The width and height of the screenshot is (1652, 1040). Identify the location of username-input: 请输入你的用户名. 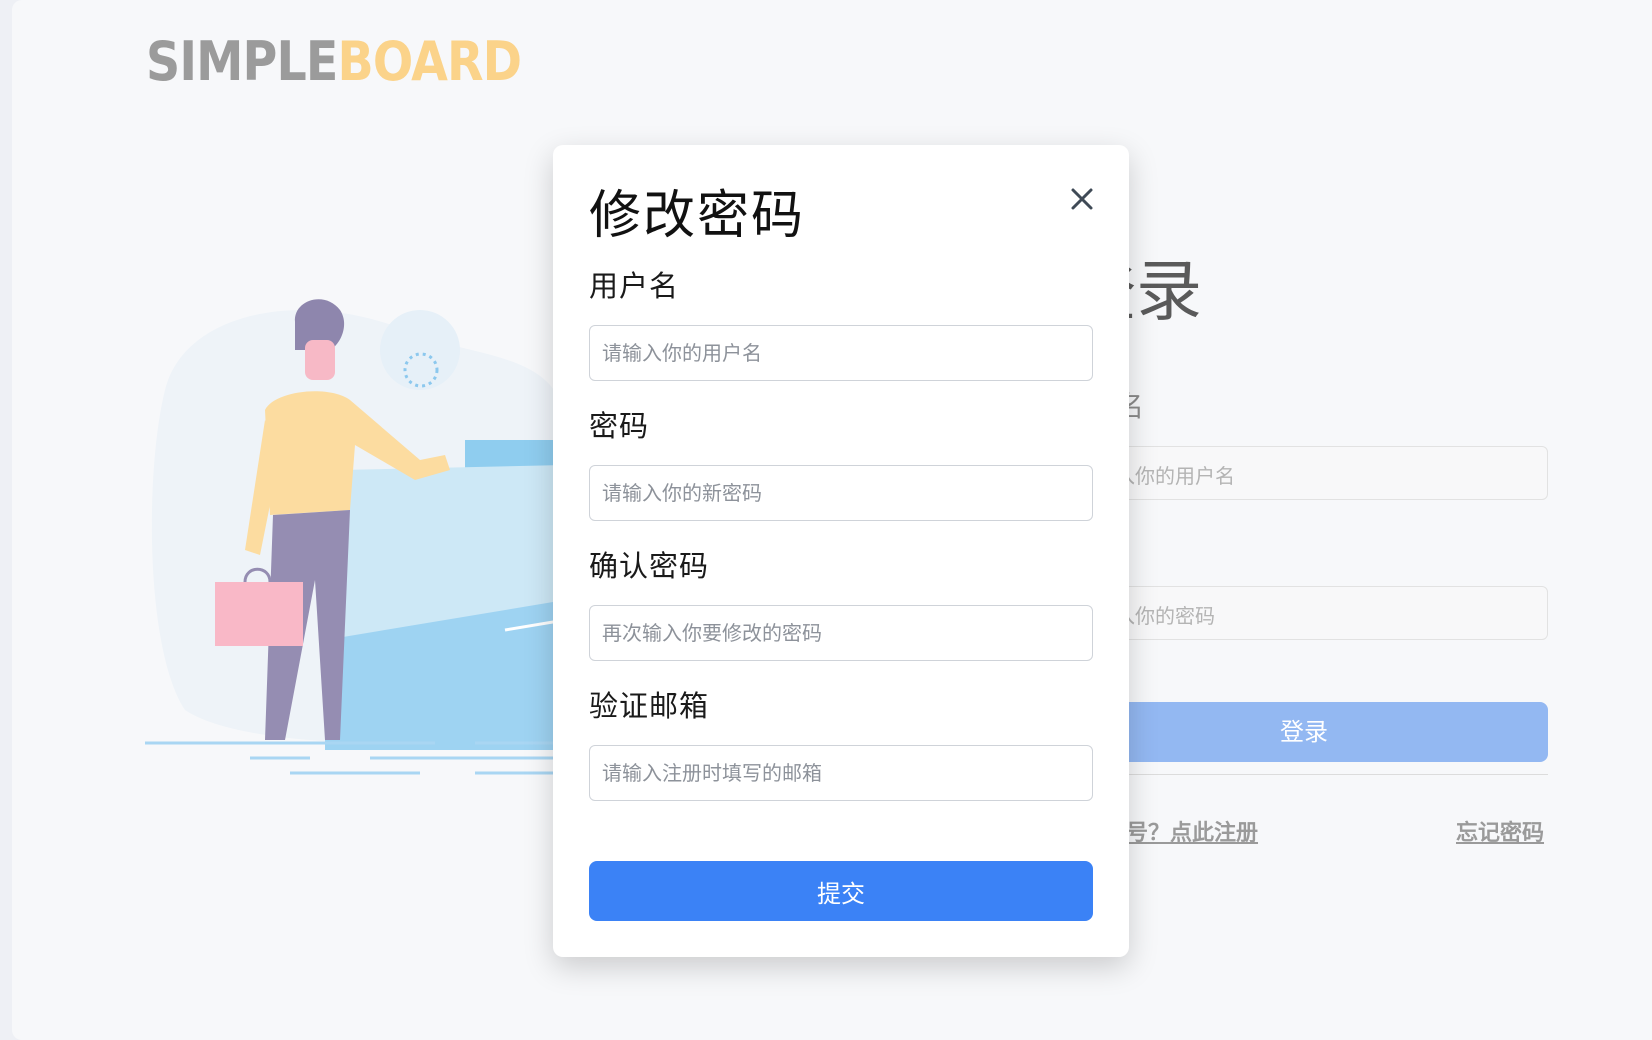
(1304, 473).